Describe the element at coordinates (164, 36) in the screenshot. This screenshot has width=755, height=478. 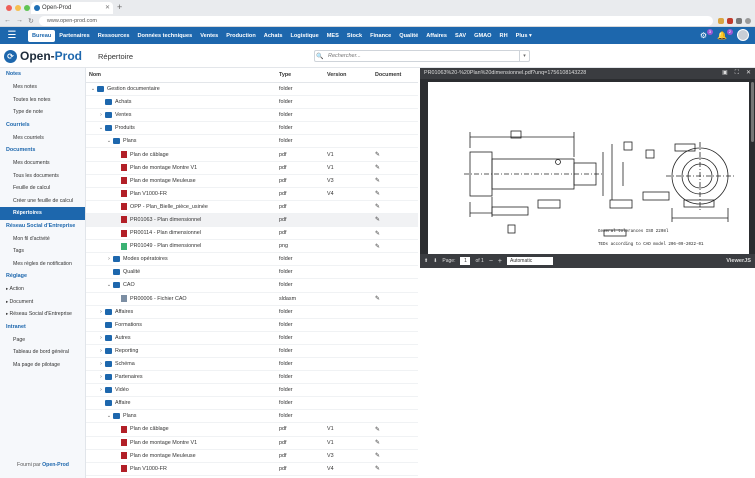
I see `nav-item: Données techniques` at that location.